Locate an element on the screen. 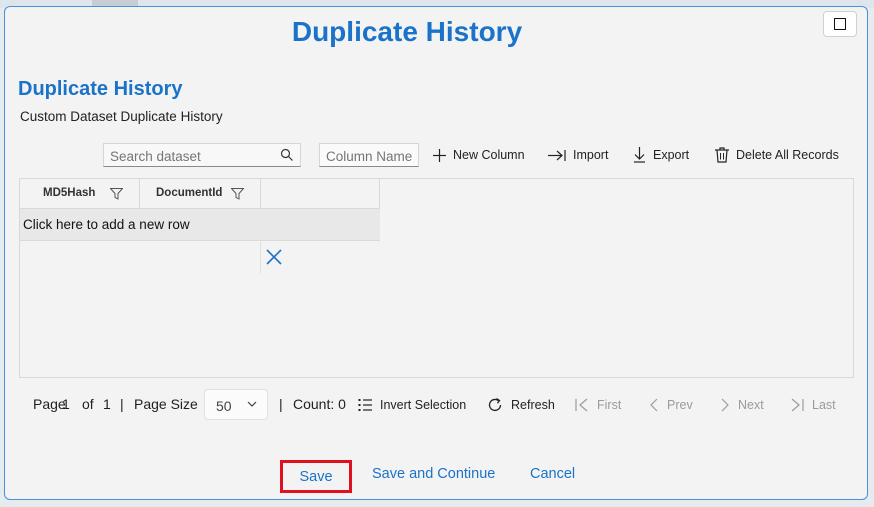 The width and height of the screenshot is (874, 507). last-page-button: Last is located at coordinates (813, 405).